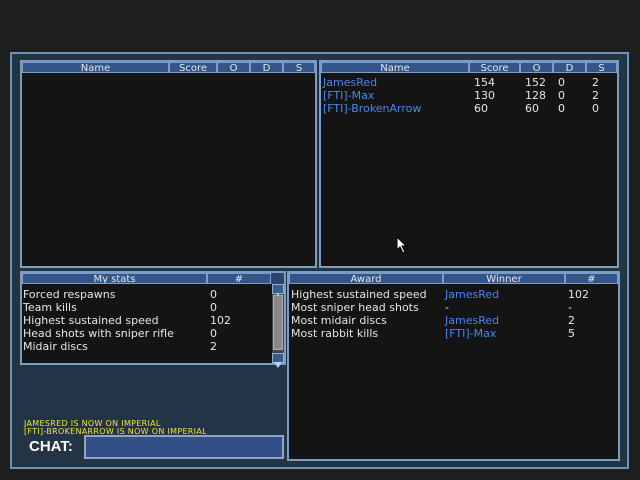 The height and width of the screenshot is (480, 640). Describe the element at coordinates (278, 365) in the screenshot. I see `arrow-down-icon` at that location.